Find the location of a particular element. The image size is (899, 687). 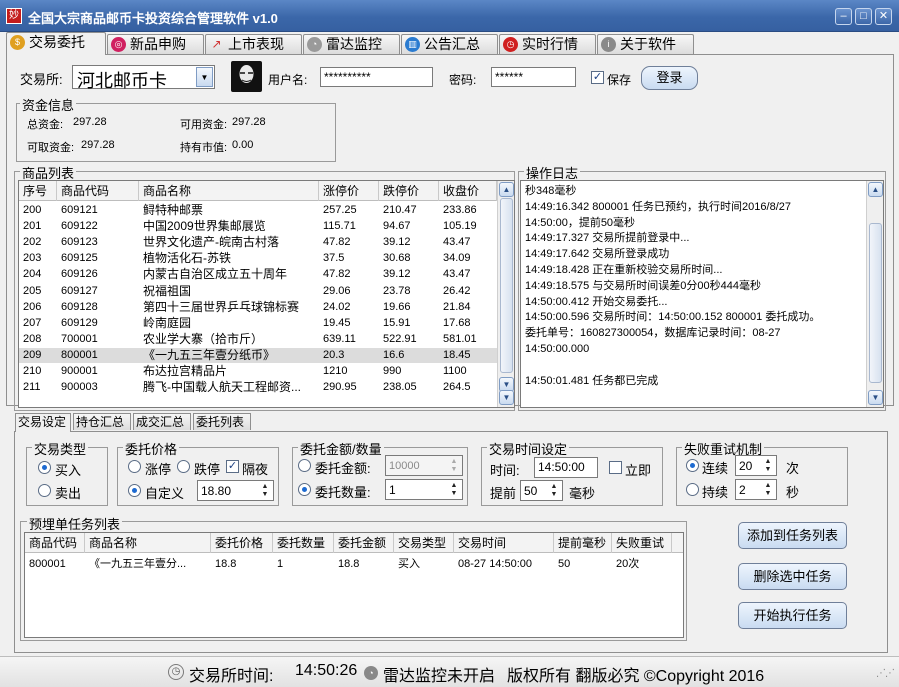

tab-order-list: 委托列表 is located at coordinates (222, 421).